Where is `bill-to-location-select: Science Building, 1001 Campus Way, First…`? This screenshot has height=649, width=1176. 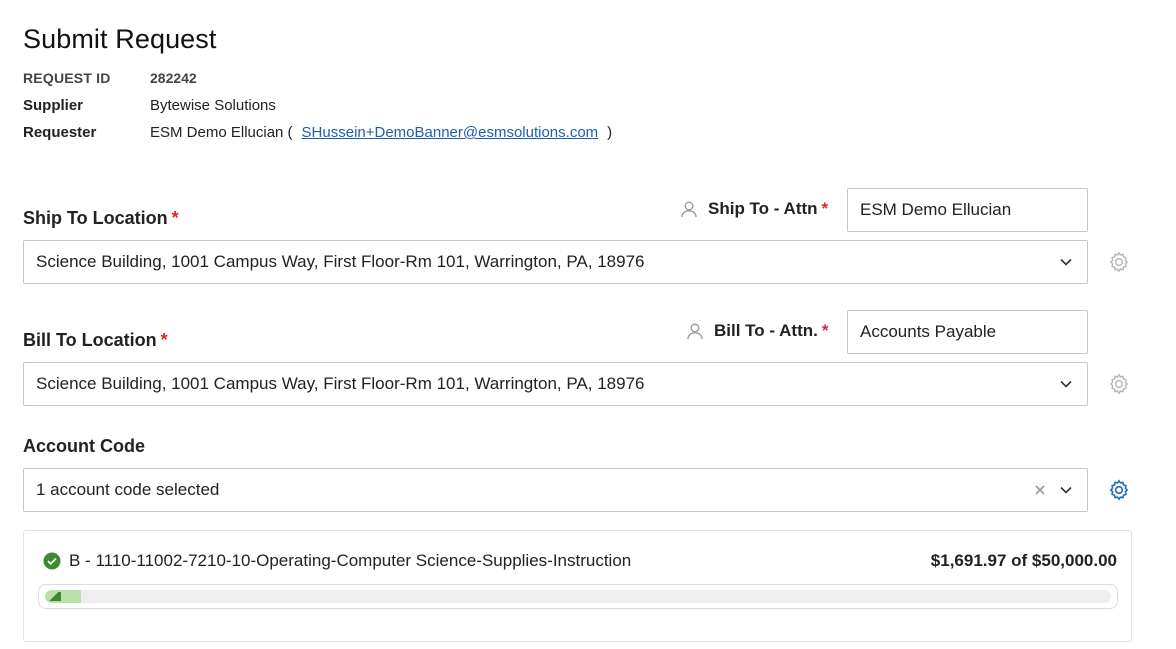
bill-to-location-select: Science Building, 1001 Campus Way, First… is located at coordinates (555, 384).